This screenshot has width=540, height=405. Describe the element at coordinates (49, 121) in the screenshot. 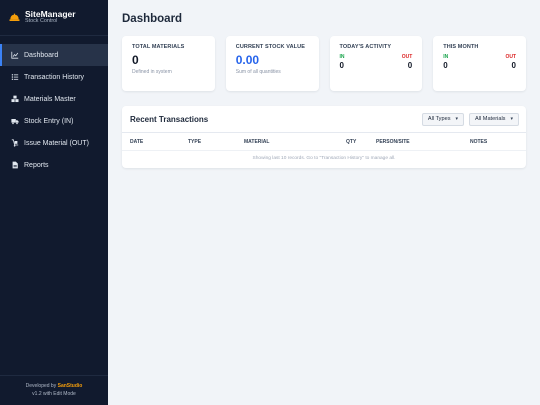

I see `sidebar-item-label: Stock Entry (IN)` at that location.